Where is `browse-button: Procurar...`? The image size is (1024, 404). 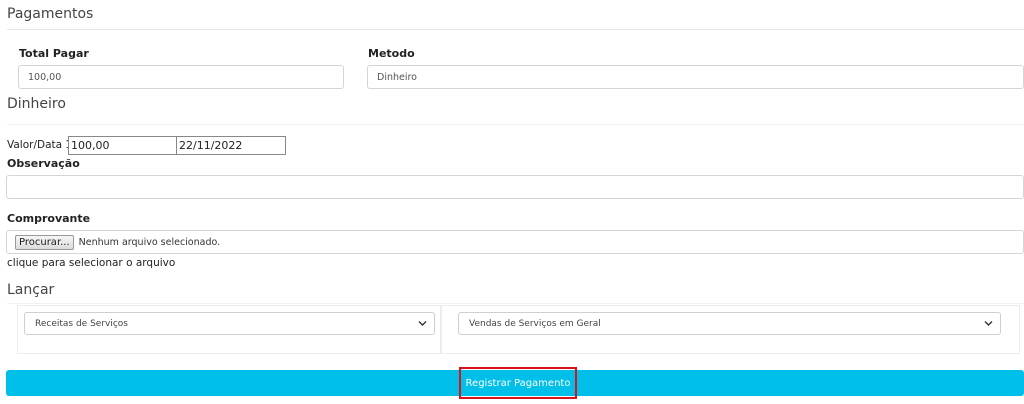
browse-button: Procurar... is located at coordinates (44, 242).